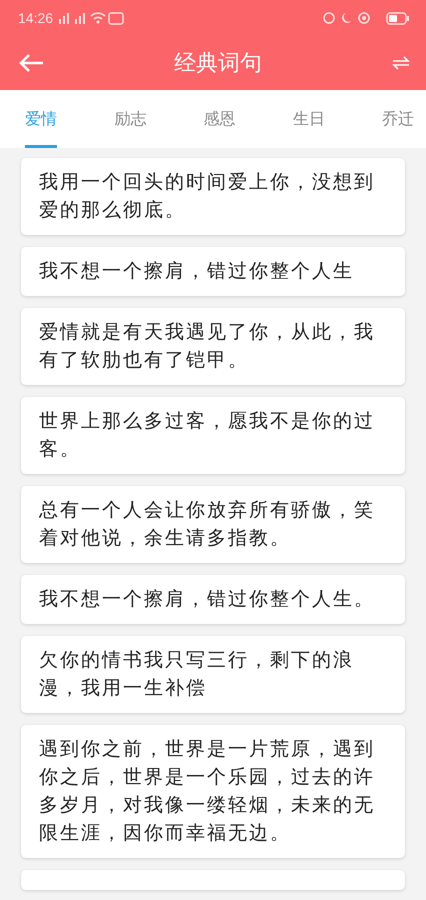 The width and height of the screenshot is (426, 900). Describe the element at coordinates (207, 196) in the screenshot. I see `quote-text: 我用一个回头的时间爱上你，没想到爱的那么彻底。` at that location.